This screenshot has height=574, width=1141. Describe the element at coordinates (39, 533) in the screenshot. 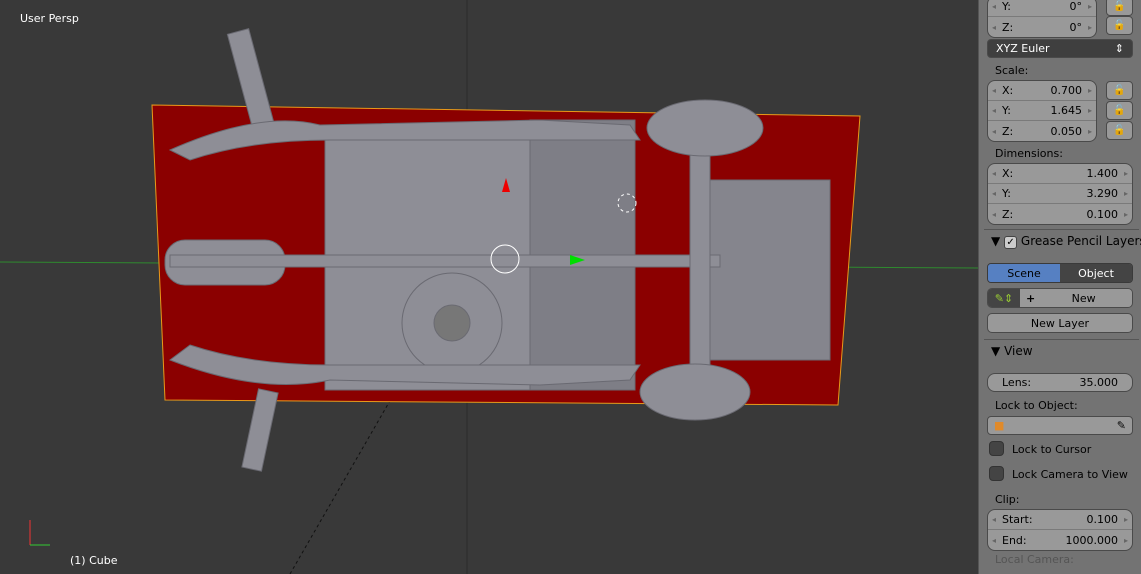

I see `axis-indicator` at that location.